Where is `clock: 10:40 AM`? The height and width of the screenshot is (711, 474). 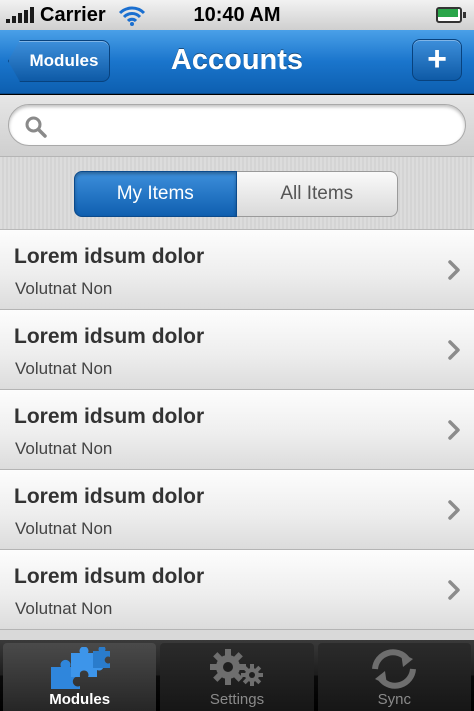
clock: 10:40 AM is located at coordinates (237, 15).